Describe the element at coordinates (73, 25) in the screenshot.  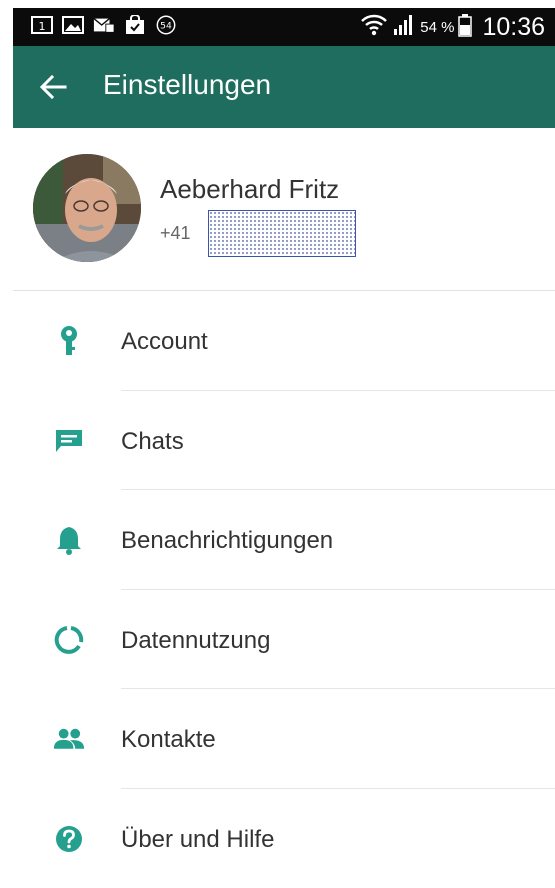
I see `gallery-icon` at that location.